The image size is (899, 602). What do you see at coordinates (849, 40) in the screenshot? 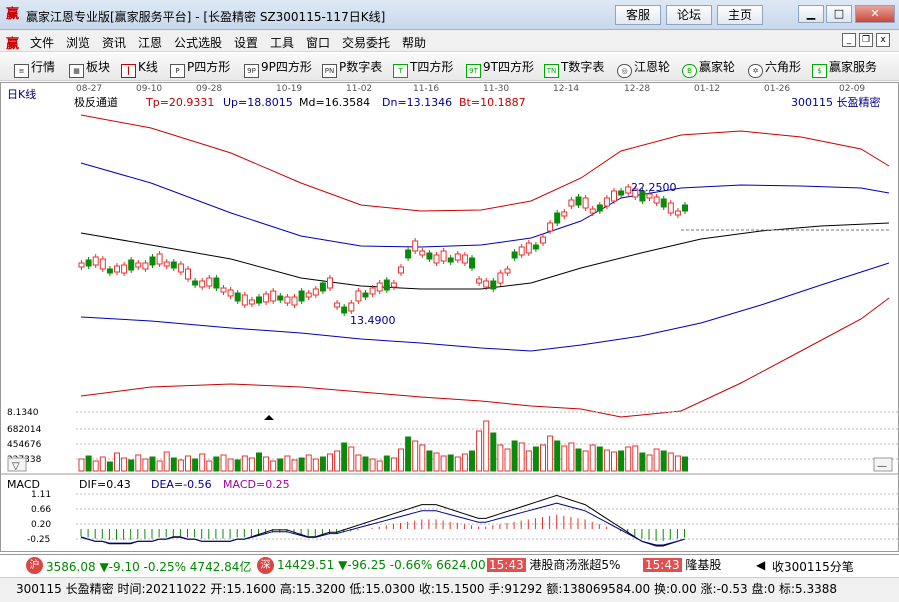
I see `mdi-minimize-button: _` at bounding box center [849, 40].